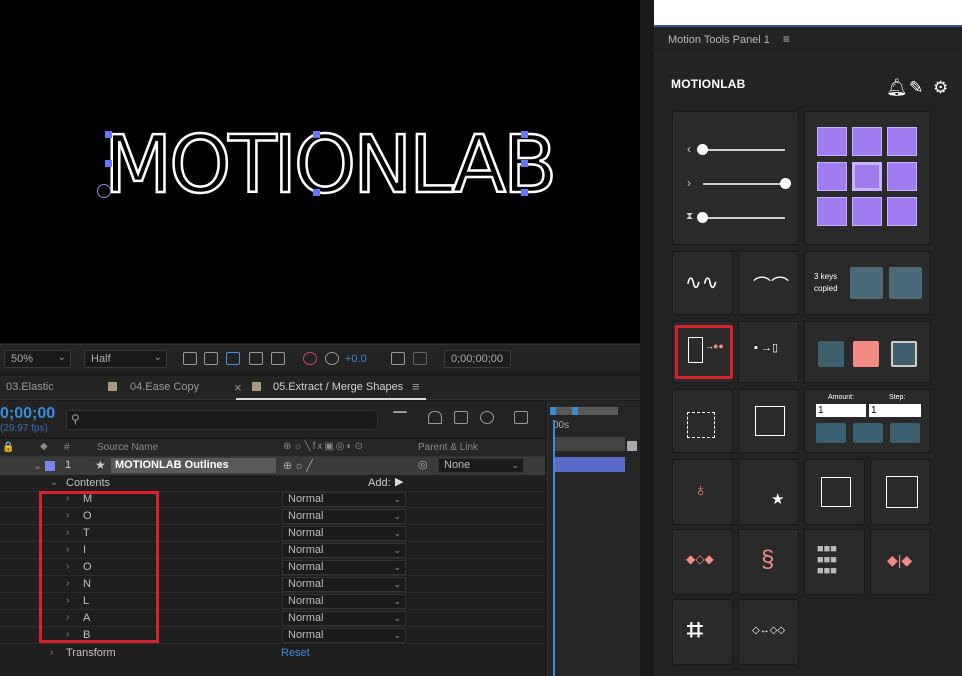 The image size is (962, 676). Describe the element at coordinates (768, 421) in the screenshot. I see `precompose-tool` at that location.